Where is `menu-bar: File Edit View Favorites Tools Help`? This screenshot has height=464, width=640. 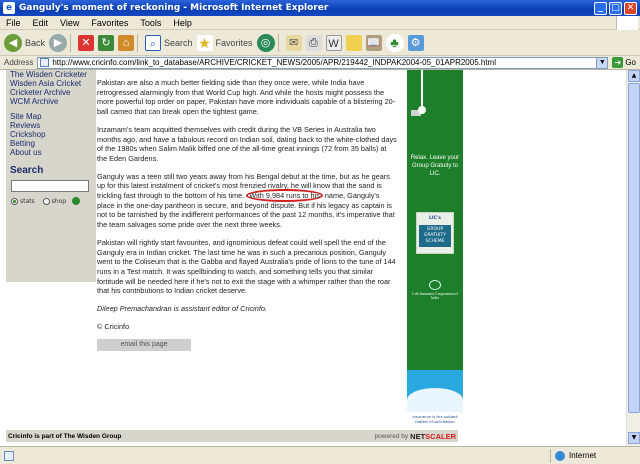
menu-bar: File Edit View Favorites Tools Help is located at coordinates (320, 23).